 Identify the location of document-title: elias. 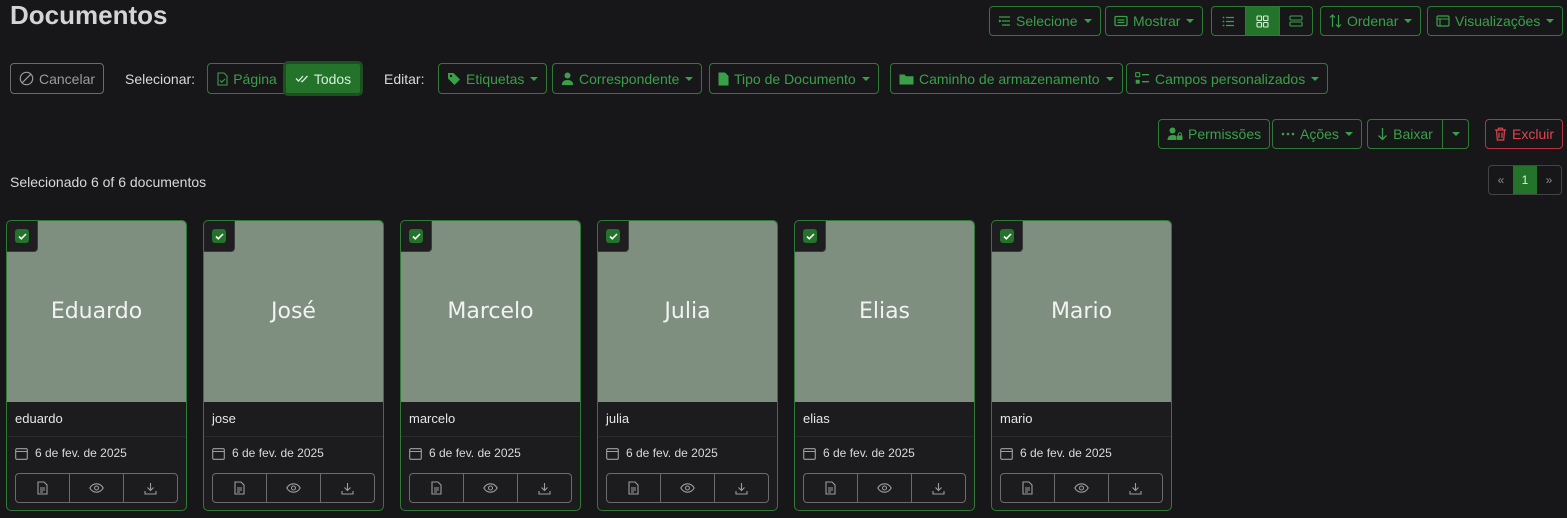
(884, 419).